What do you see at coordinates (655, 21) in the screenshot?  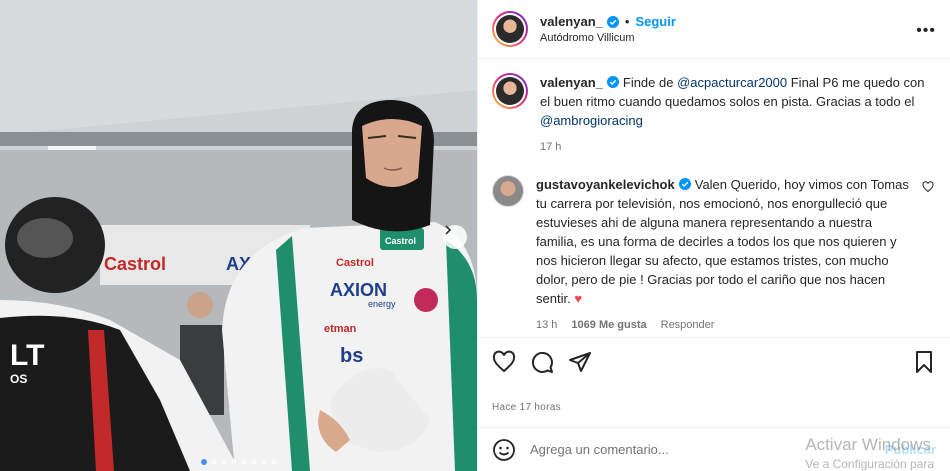 I see `follow-button: Seguir` at bounding box center [655, 21].